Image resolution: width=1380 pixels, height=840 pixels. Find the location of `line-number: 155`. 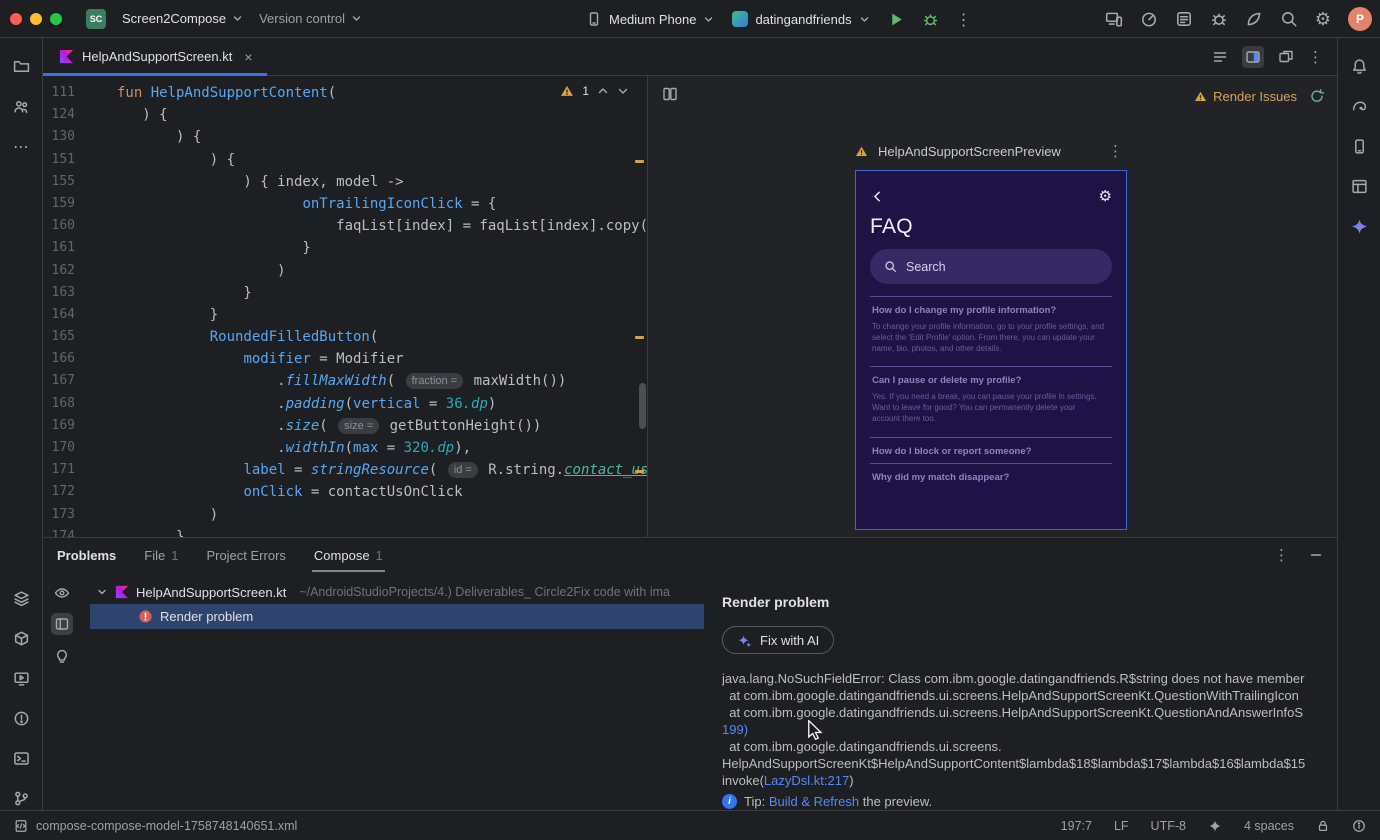

line-number: 155 is located at coordinates (59, 182).